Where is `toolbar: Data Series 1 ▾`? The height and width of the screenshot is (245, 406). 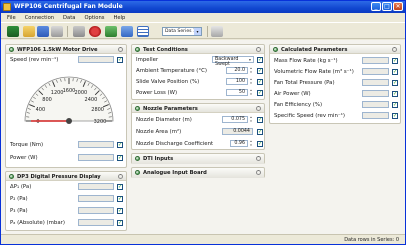 toolbar: Data Series 1 ▾ is located at coordinates (203, 30).